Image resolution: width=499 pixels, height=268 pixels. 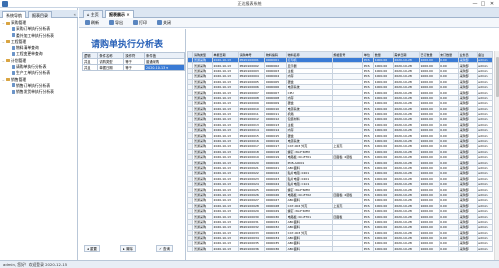 What do you see at coordinates (33, 29) in the screenshot?
I see `tree-label: 采购订单执行分析表` at bounding box center [33, 29].